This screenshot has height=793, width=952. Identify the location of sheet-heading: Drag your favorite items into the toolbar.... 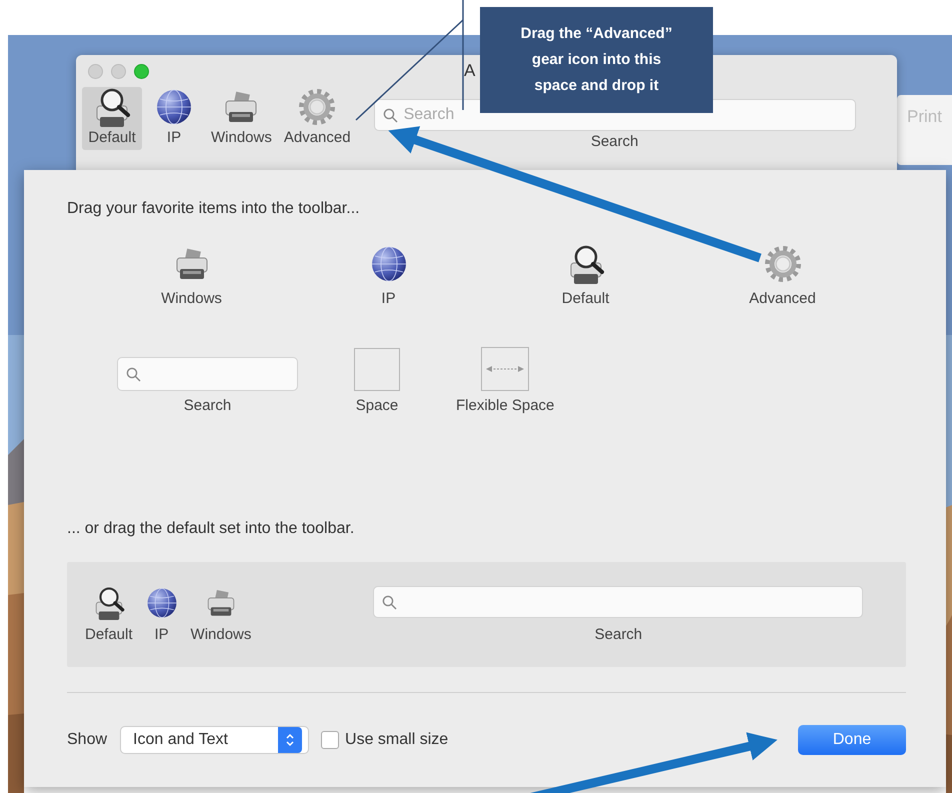
(214, 209).